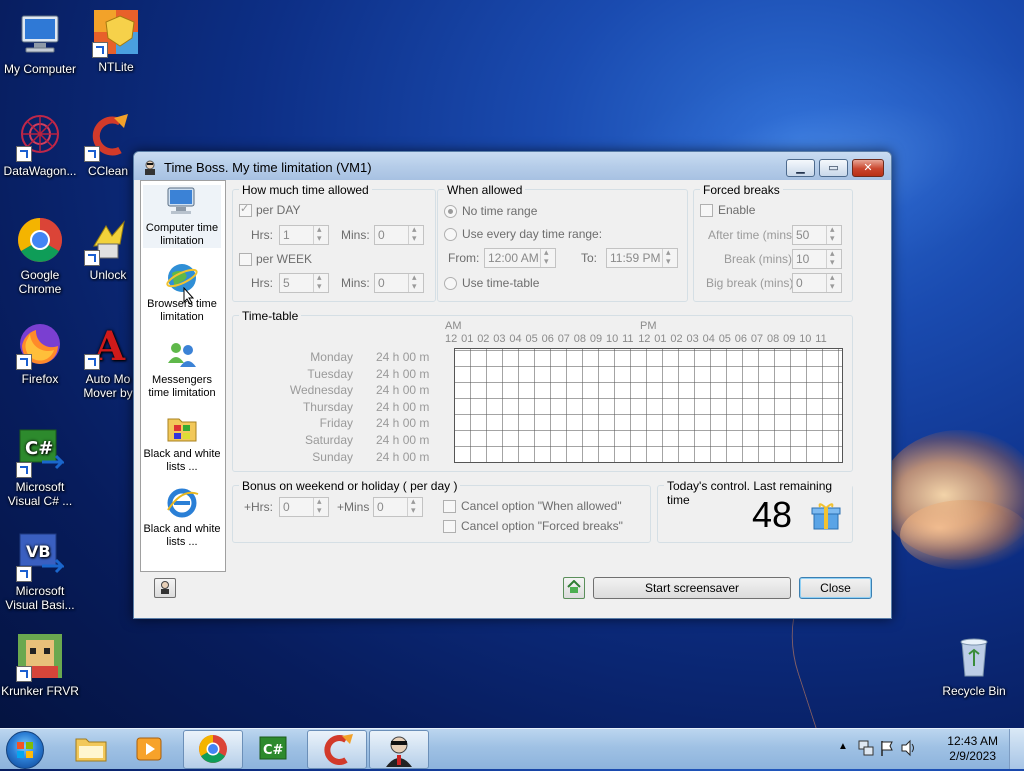 Image resolution: width=1024 pixels, height=771 pixels. What do you see at coordinates (182, 368) in the screenshot?
I see `sidebar-item-messengers: Messengers time limitation` at bounding box center [182, 368].